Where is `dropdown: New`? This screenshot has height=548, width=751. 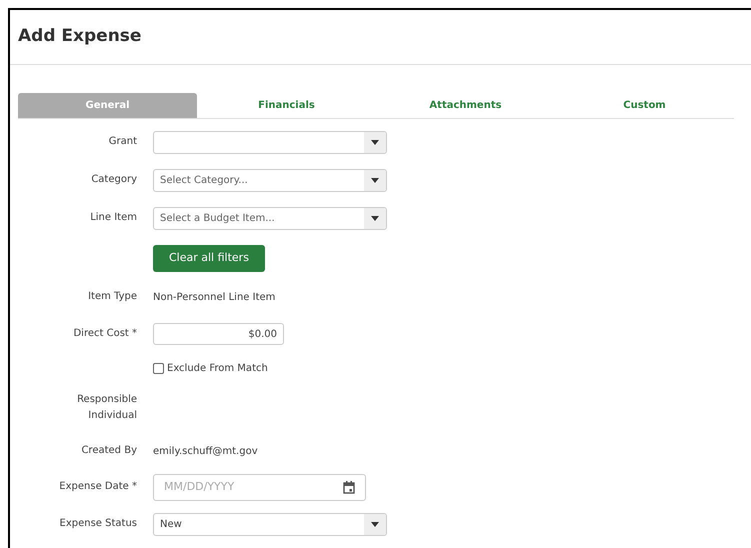
dropdown: New is located at coordinates (270, 524).